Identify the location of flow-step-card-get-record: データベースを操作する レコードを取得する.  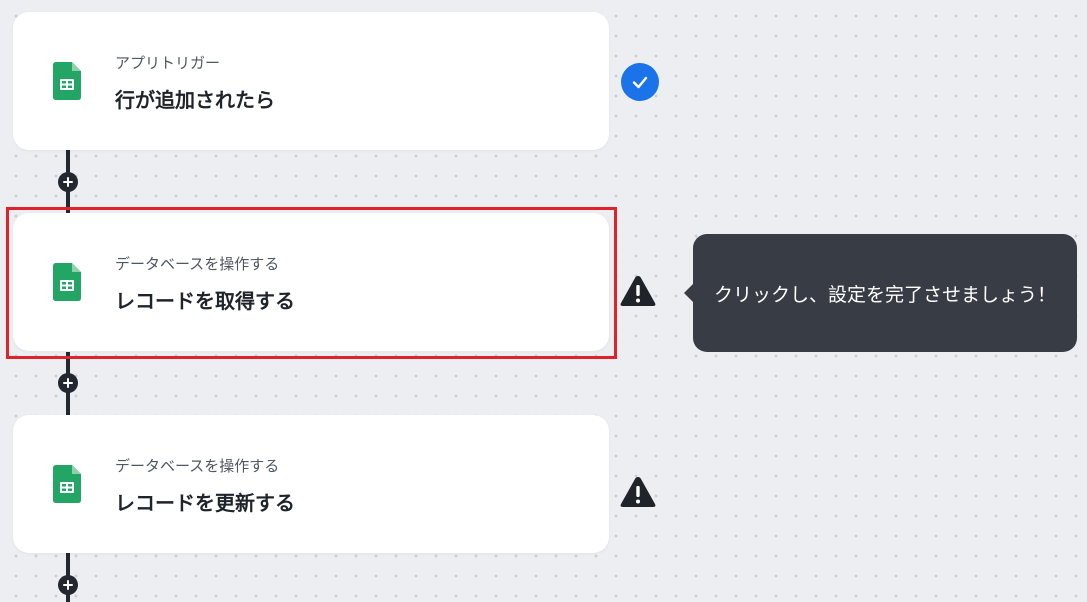
(311, 282).